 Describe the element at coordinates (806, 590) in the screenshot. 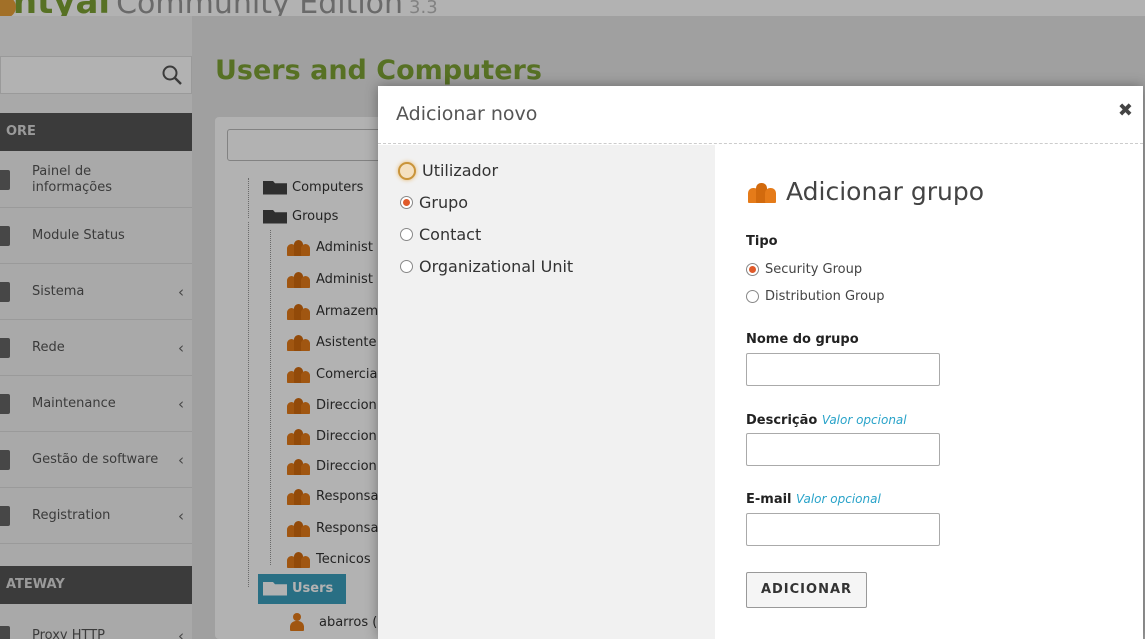

I see `add-button: ADICIONAR` at that location.